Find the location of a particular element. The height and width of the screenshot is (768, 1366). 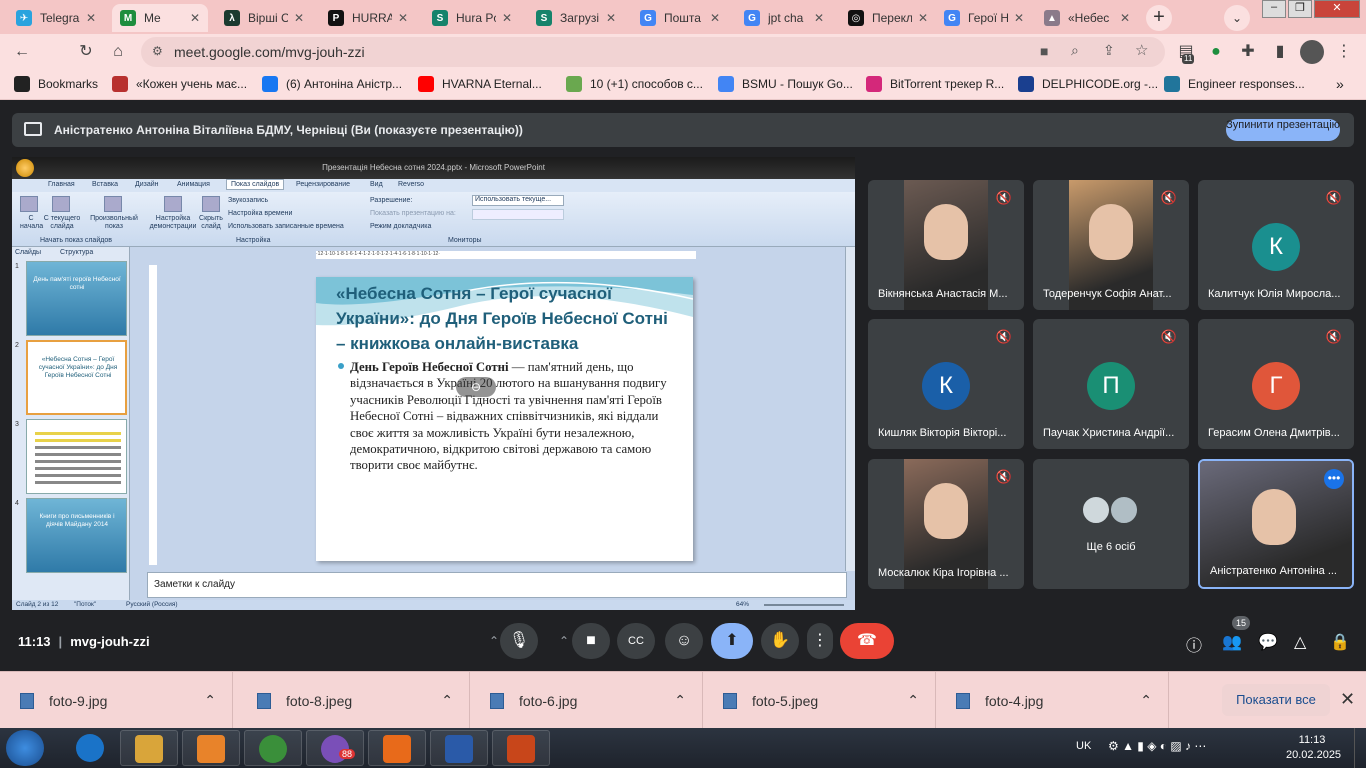

tab-6: G Пошта ✕ is located at coordinates (680, 18).